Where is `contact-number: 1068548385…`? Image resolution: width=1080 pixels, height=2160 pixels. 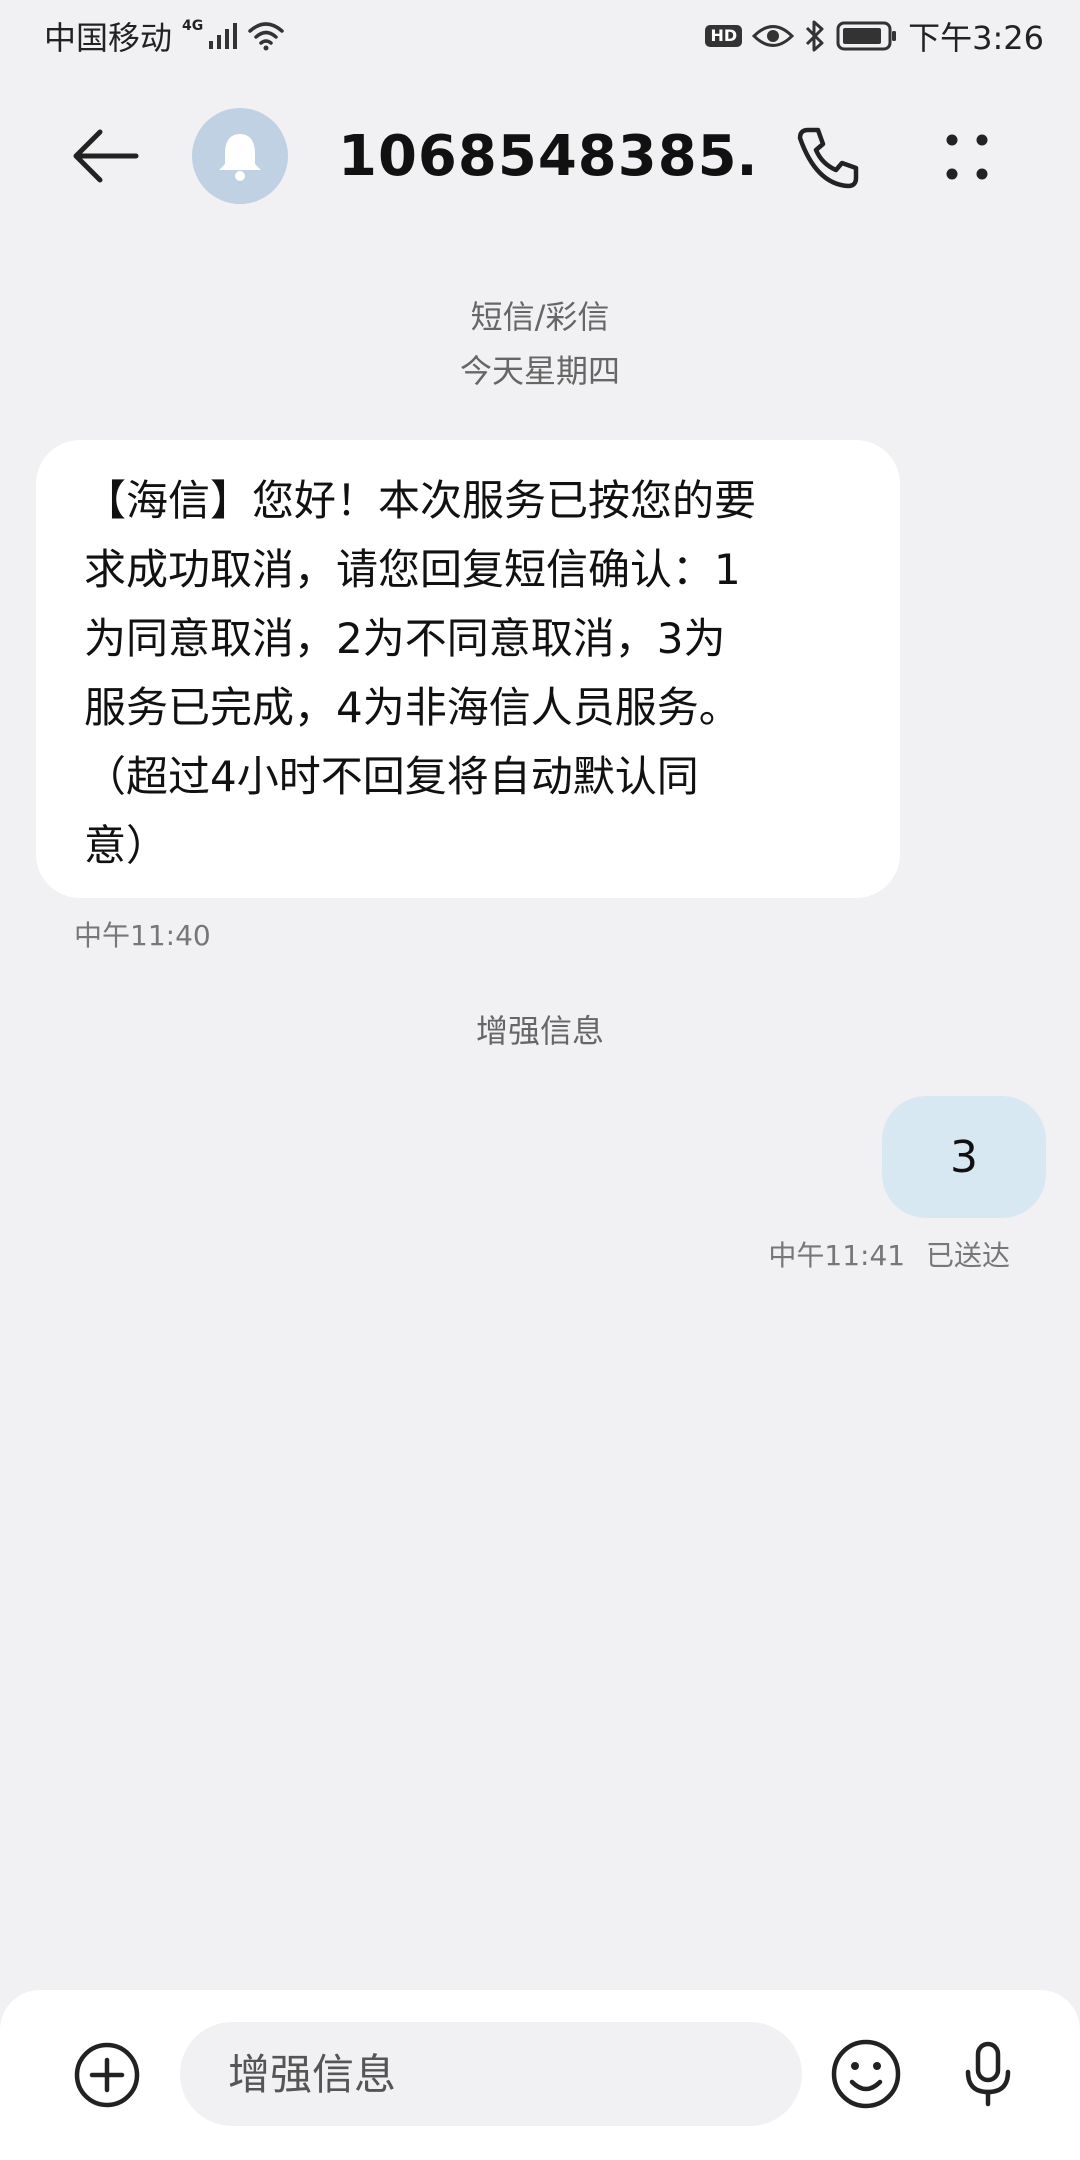
contact-number: 1068548385… is located at coordinates (548, 156).